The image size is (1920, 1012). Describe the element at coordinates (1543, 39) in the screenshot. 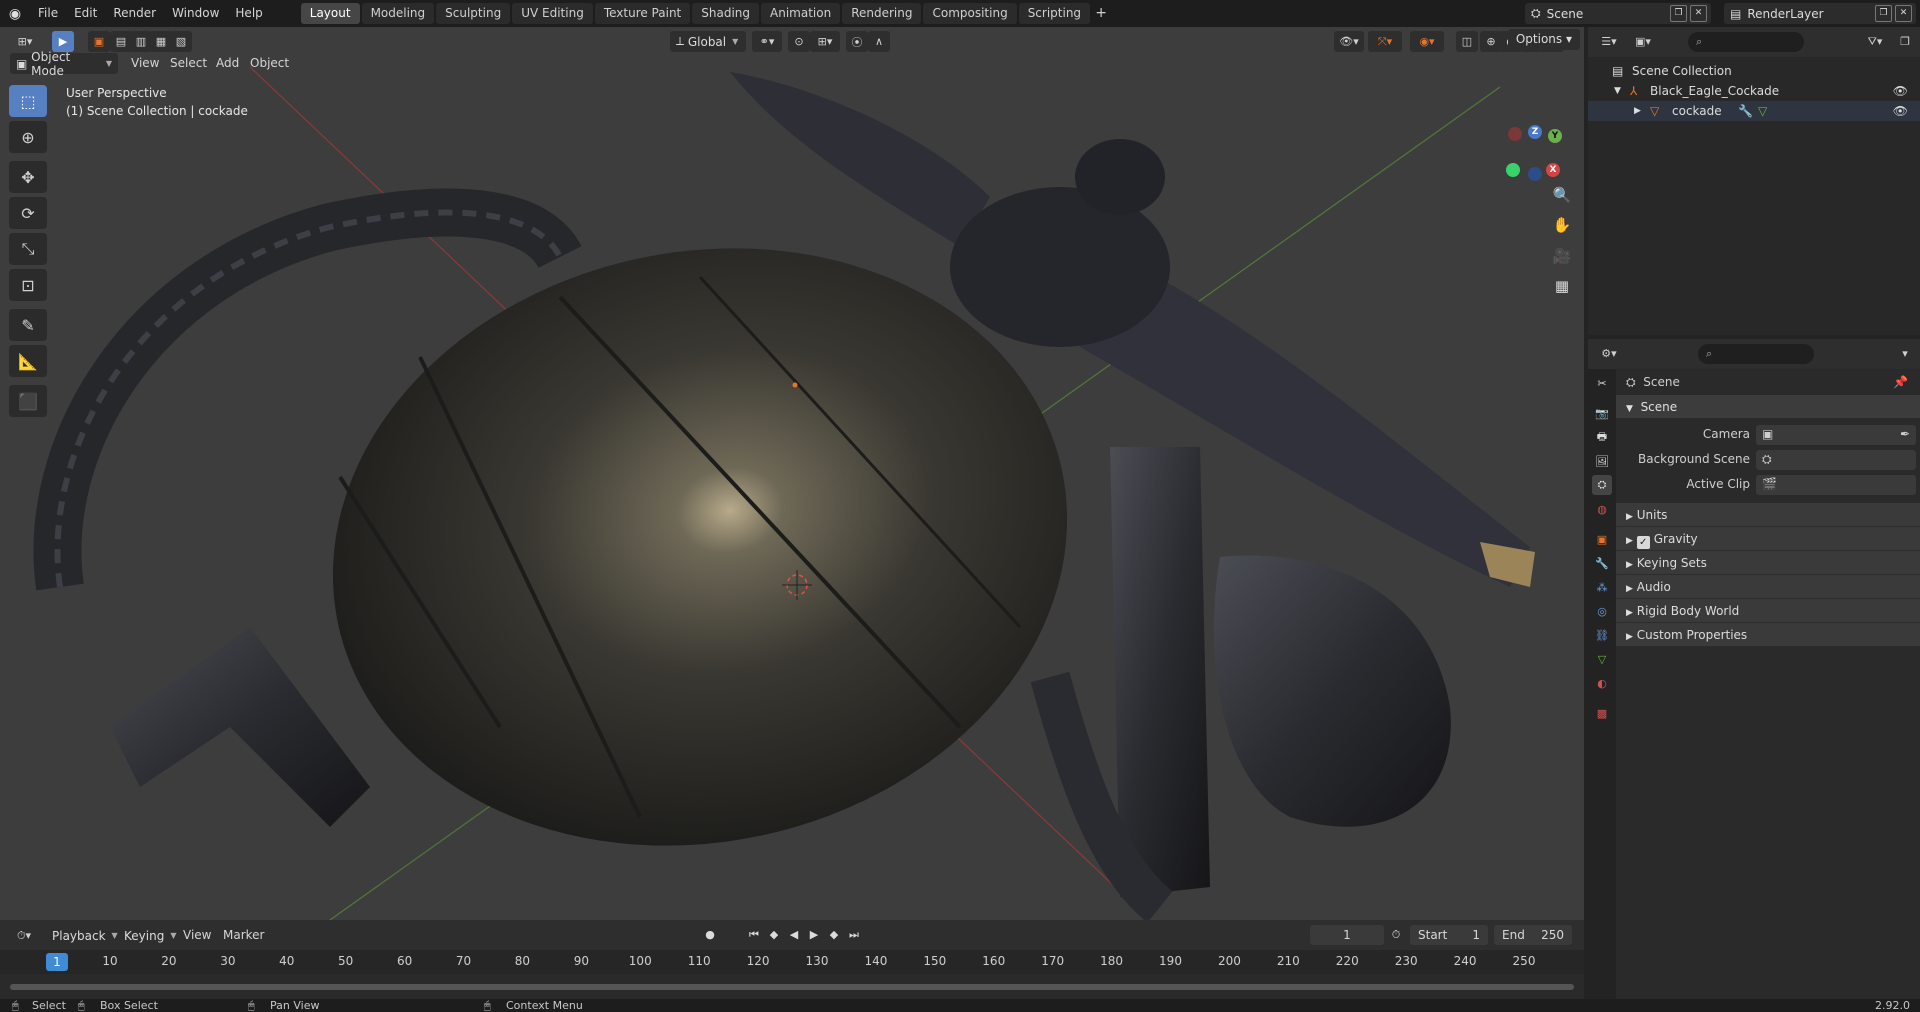

I see `options-dropdown: Options ▾` at that location.